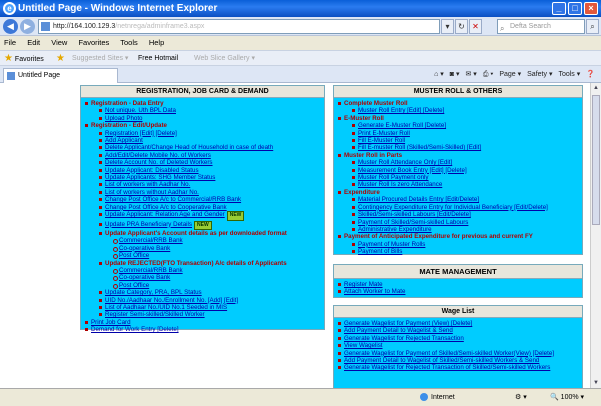 This screenshot has width=601, height=406. I want to click on back-icon: ◀, so click(10, 26).